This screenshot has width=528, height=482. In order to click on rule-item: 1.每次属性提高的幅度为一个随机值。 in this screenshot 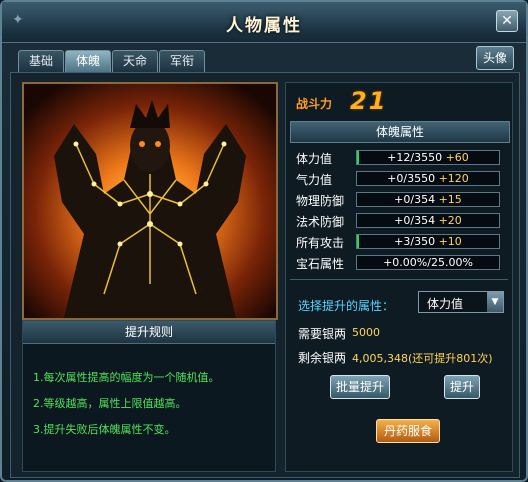, I will do `click(126, 377)`.